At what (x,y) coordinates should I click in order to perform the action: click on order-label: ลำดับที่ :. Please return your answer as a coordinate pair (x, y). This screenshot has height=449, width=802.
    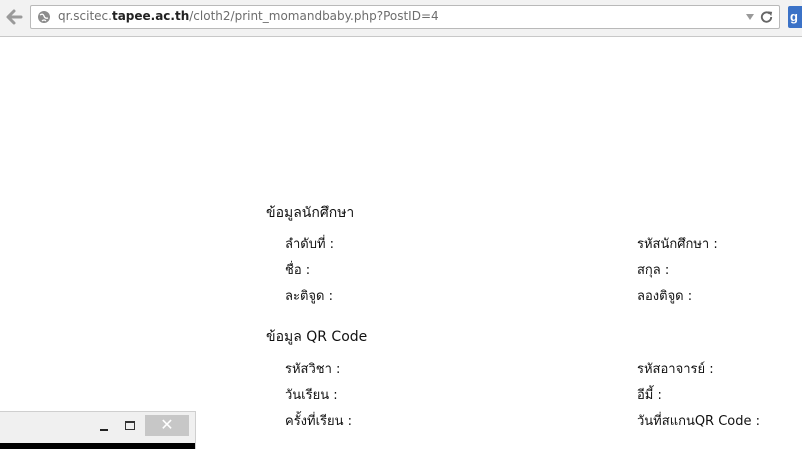
    Looking at the image, I should click on (310, 244).